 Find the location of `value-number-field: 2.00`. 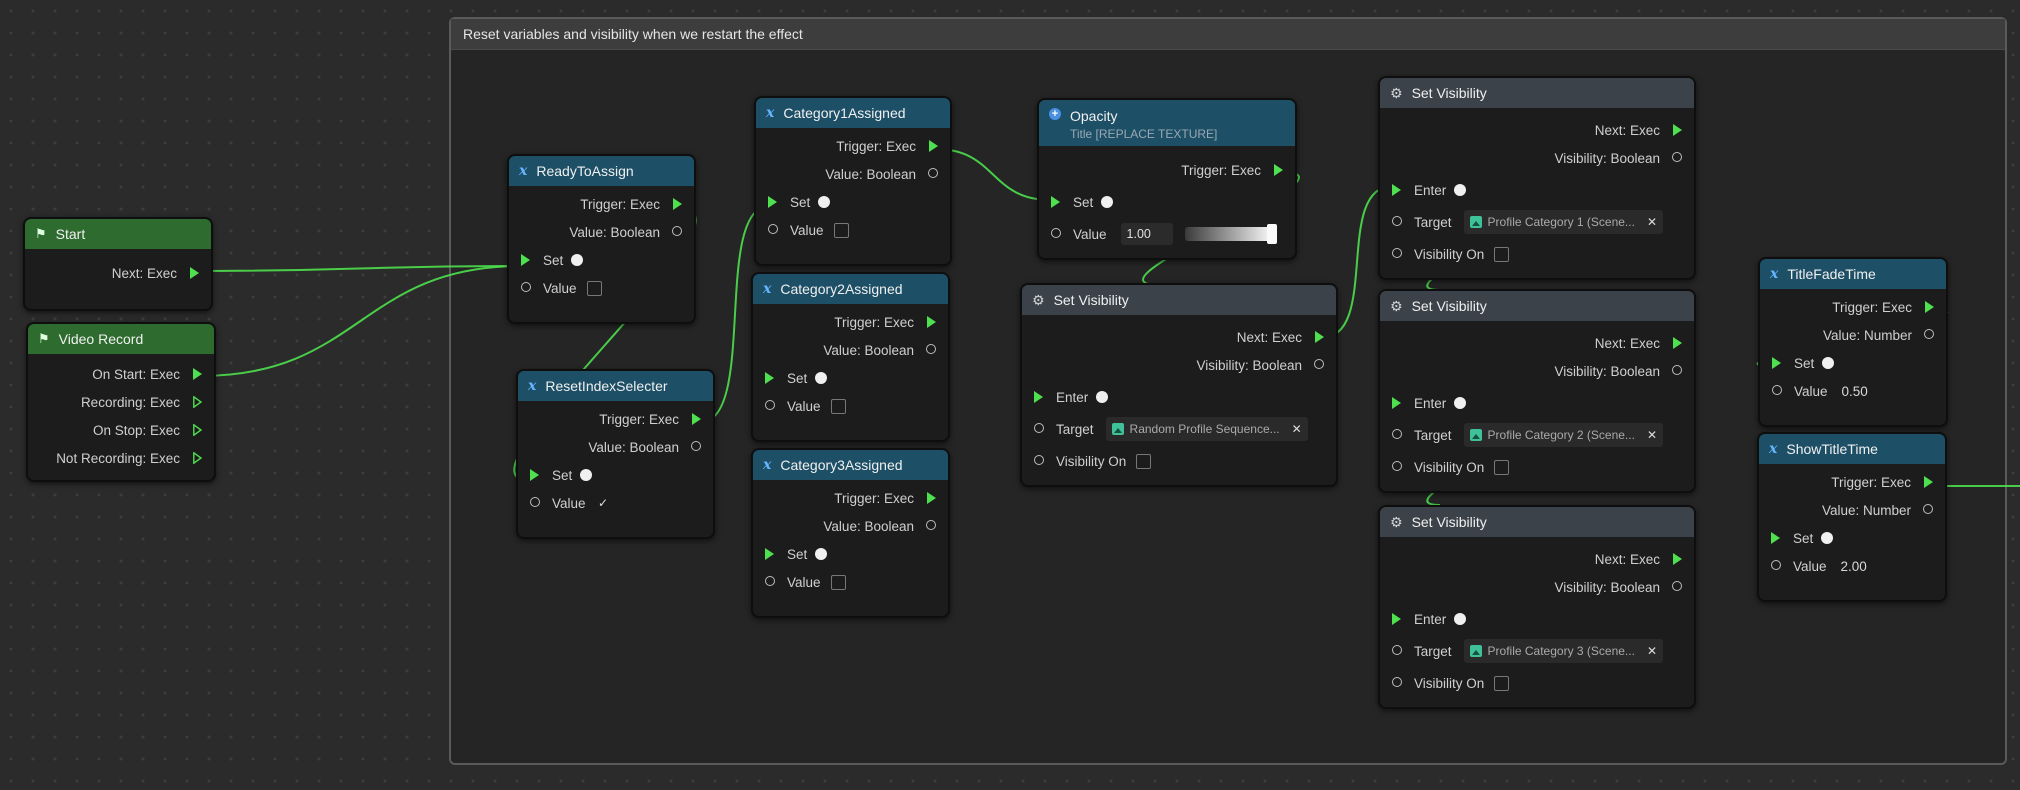

value-number-field: 2.00 is located at coordinates (1854, 566).